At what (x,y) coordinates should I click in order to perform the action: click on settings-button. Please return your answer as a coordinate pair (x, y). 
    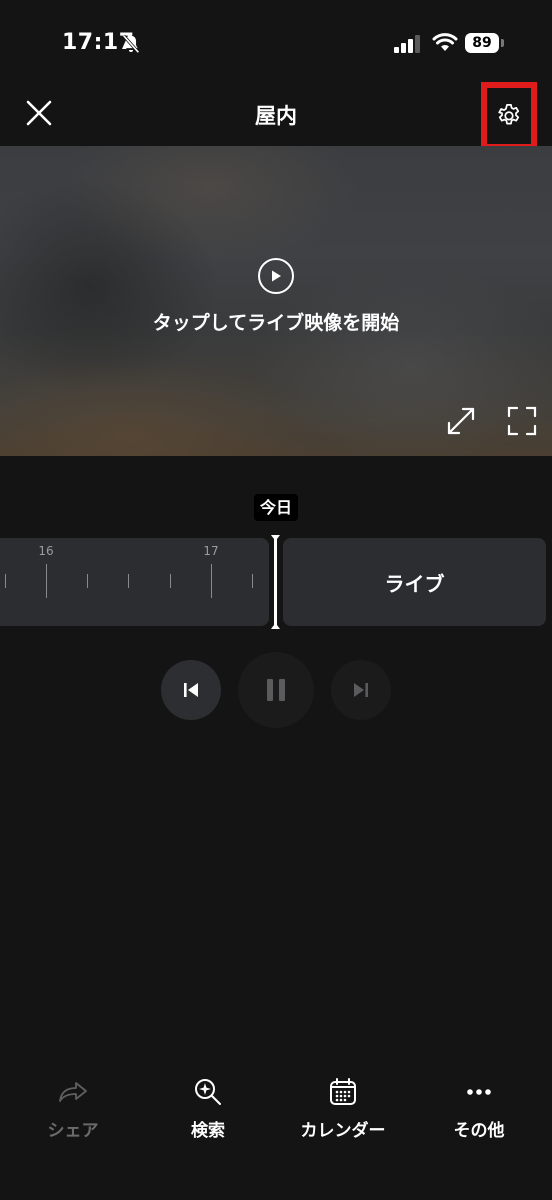
    Looking at the image, I should click on (509, 116).